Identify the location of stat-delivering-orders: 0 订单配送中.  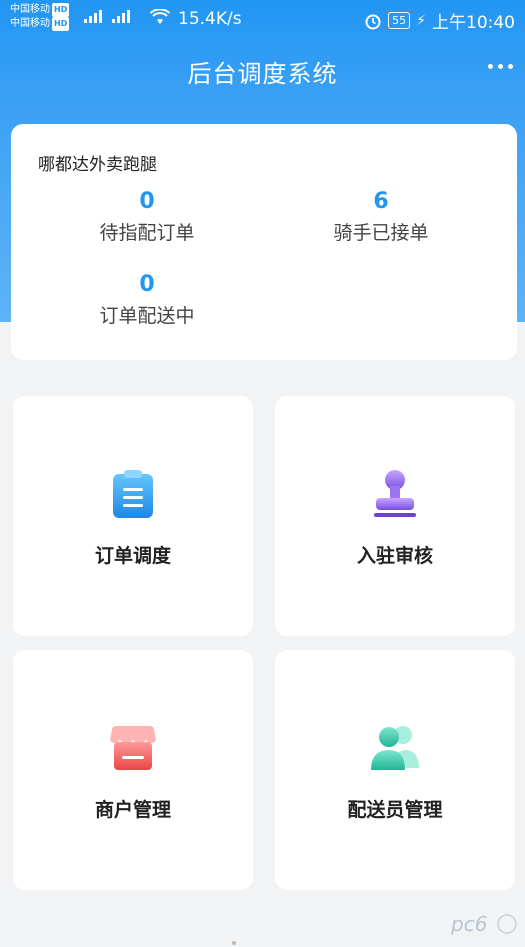
(147, 299).